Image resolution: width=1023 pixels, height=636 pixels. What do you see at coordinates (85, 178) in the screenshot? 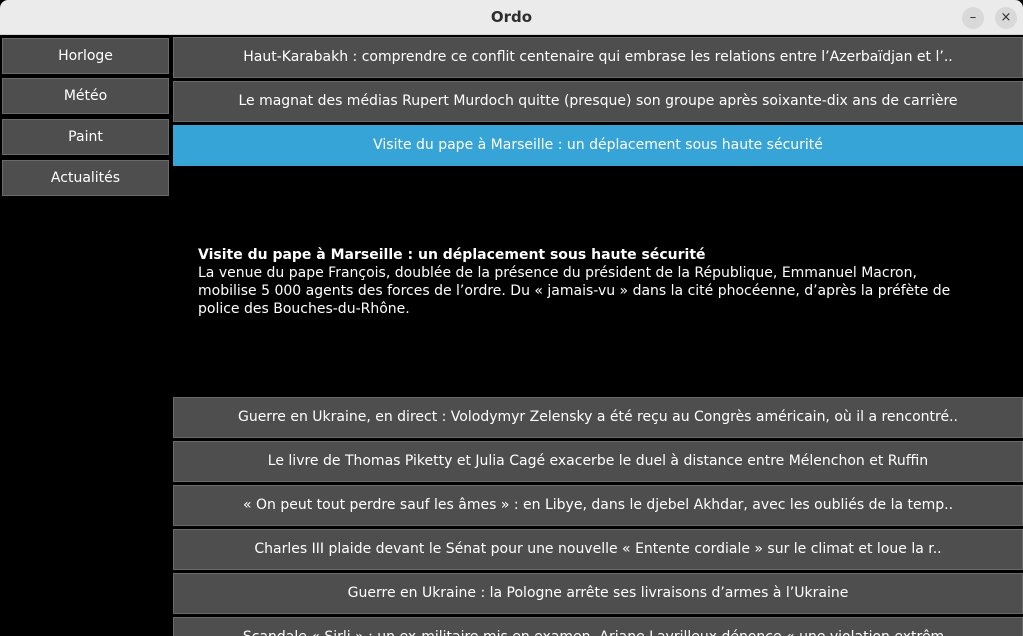
I see `sidebar-item-actualites: Actualités` at bounding box center [85, 178].